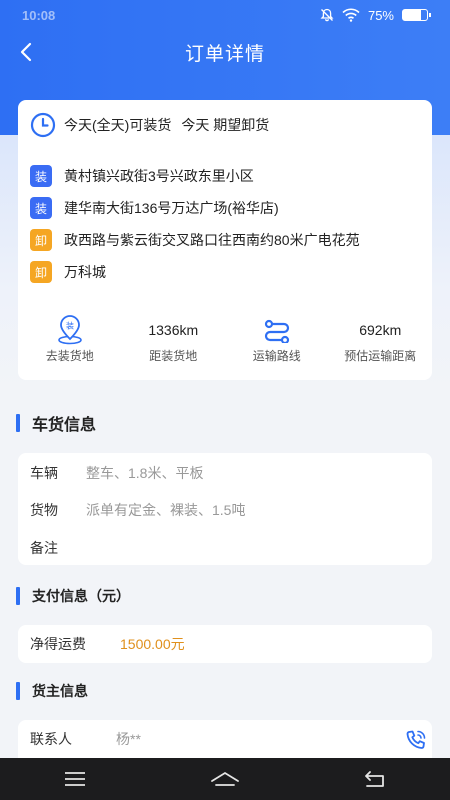  What do you see at coordinates (174, 345) in the screenshot?
I see `distance-stat: 1336km 距装货地` at bounding box center [174, 345].